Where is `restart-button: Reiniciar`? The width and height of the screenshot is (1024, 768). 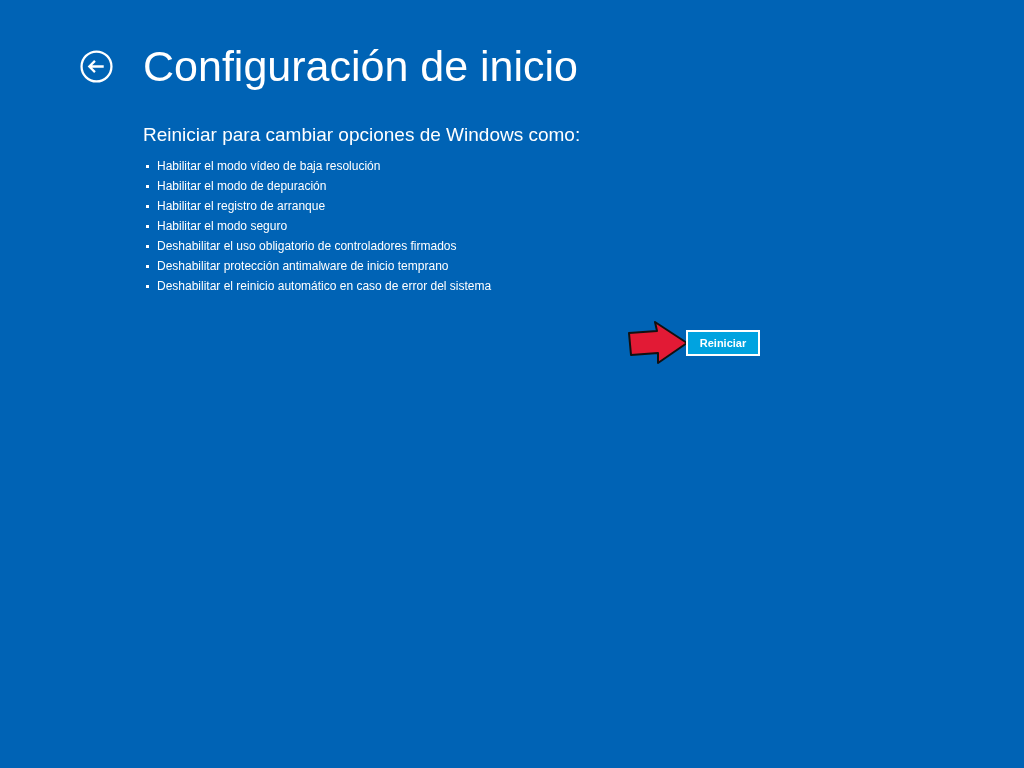
restart-button: Reiniciar is located at coordinates (723, 343).